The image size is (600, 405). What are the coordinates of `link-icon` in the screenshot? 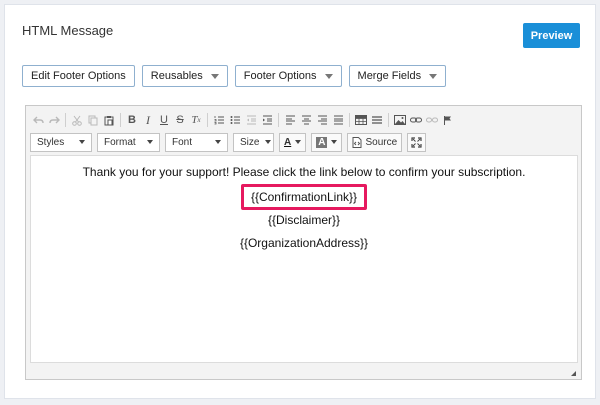 It's located at (416, 120).